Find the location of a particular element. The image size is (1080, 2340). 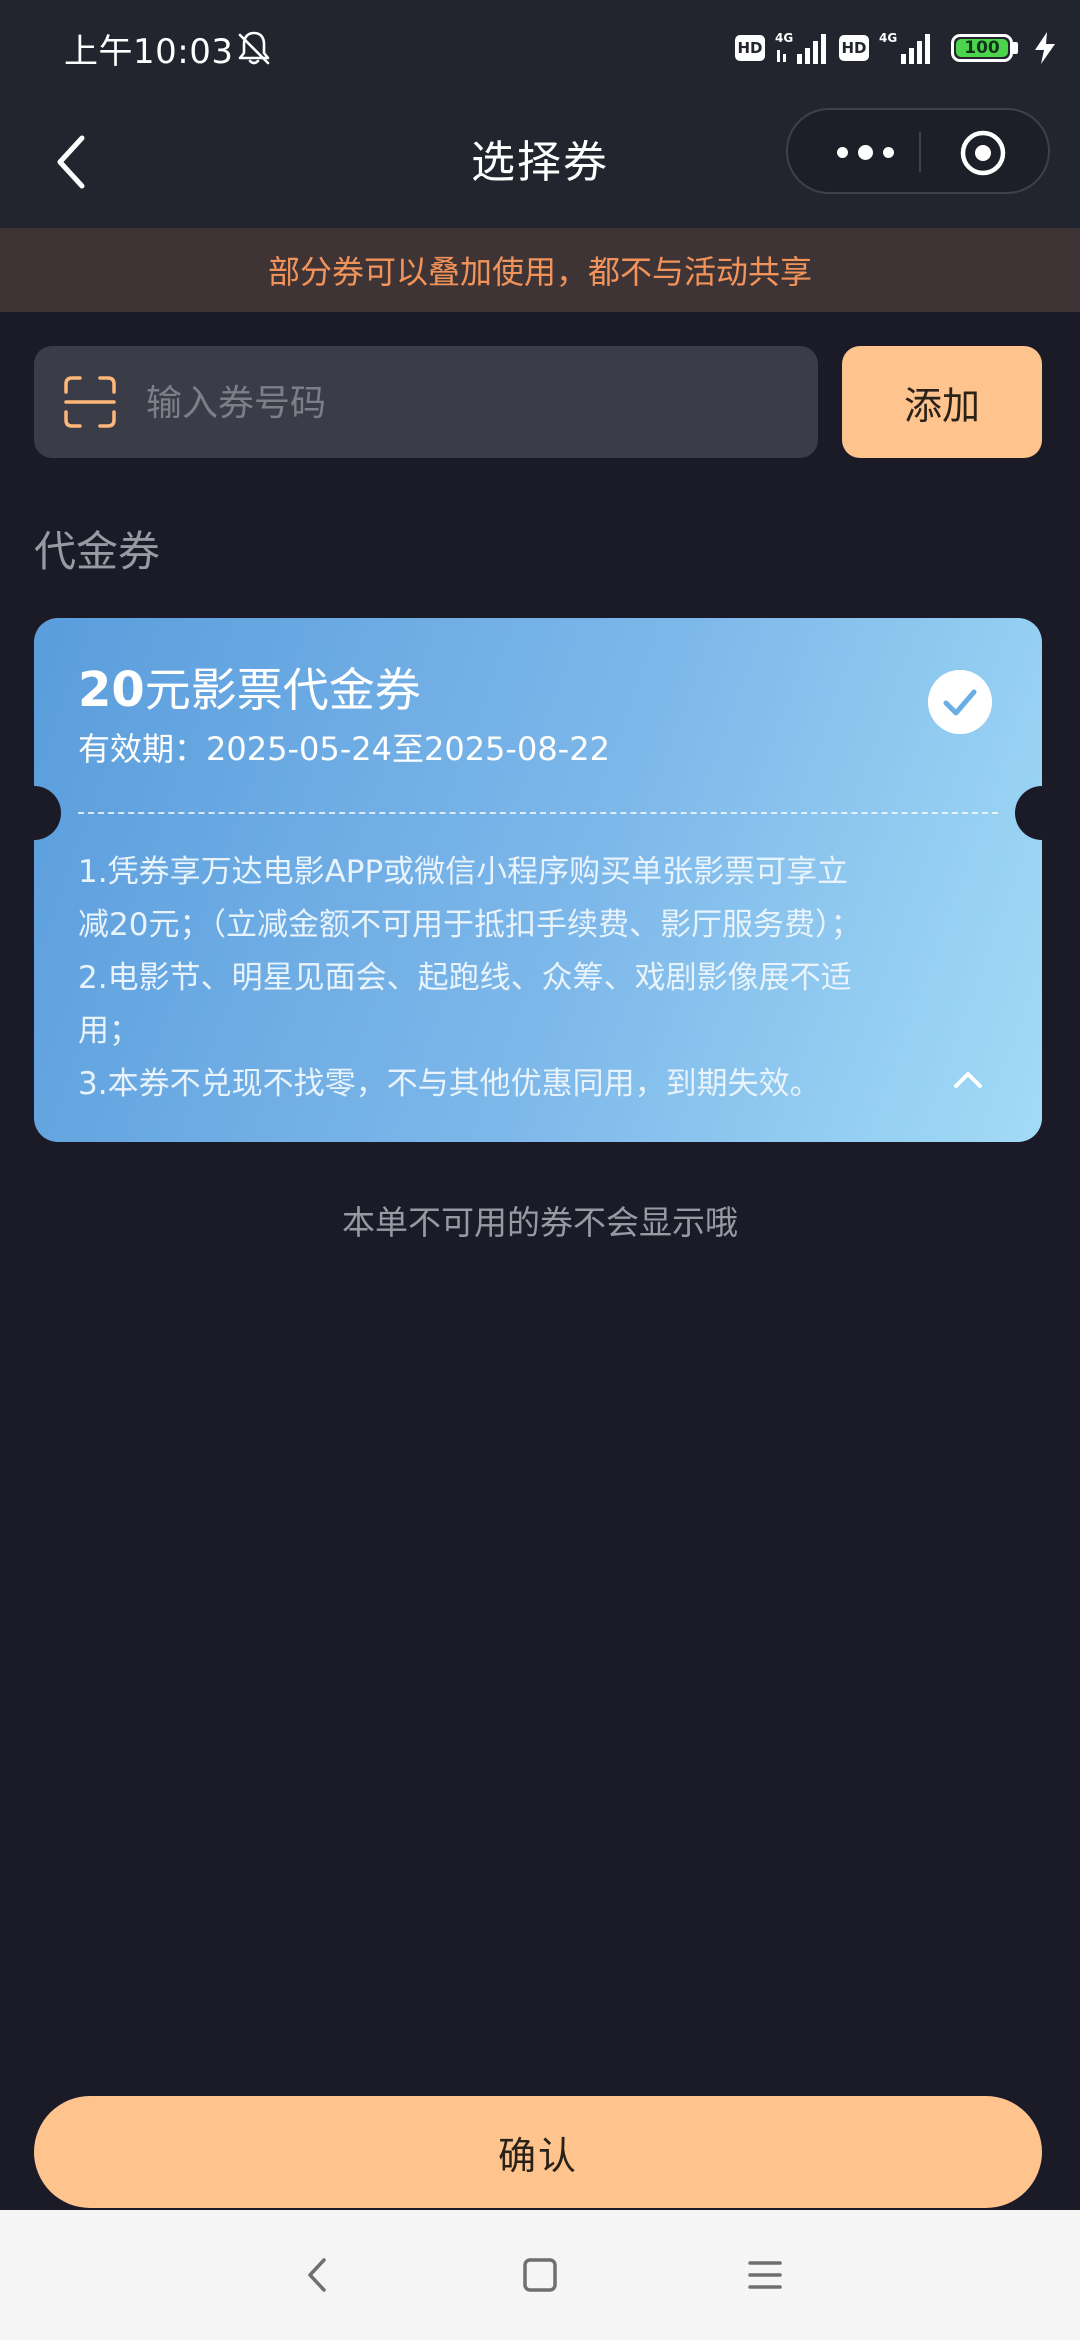

notice-banner: 部分券可以叠加使用，都不与活动共享 is located at coordinates (540, 270).